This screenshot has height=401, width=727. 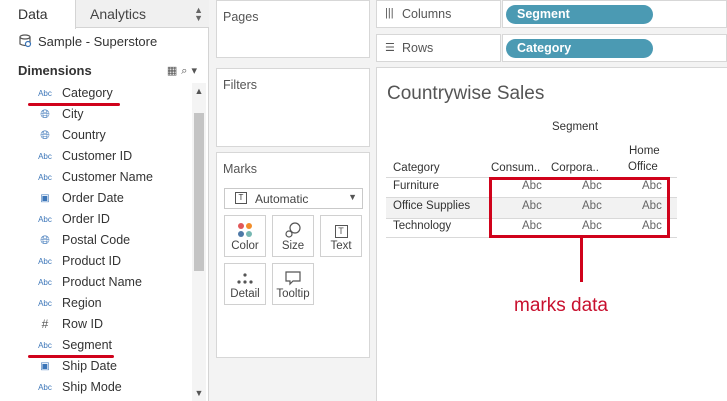 I want to click on text-label: Text, so click(x=341, y=246).